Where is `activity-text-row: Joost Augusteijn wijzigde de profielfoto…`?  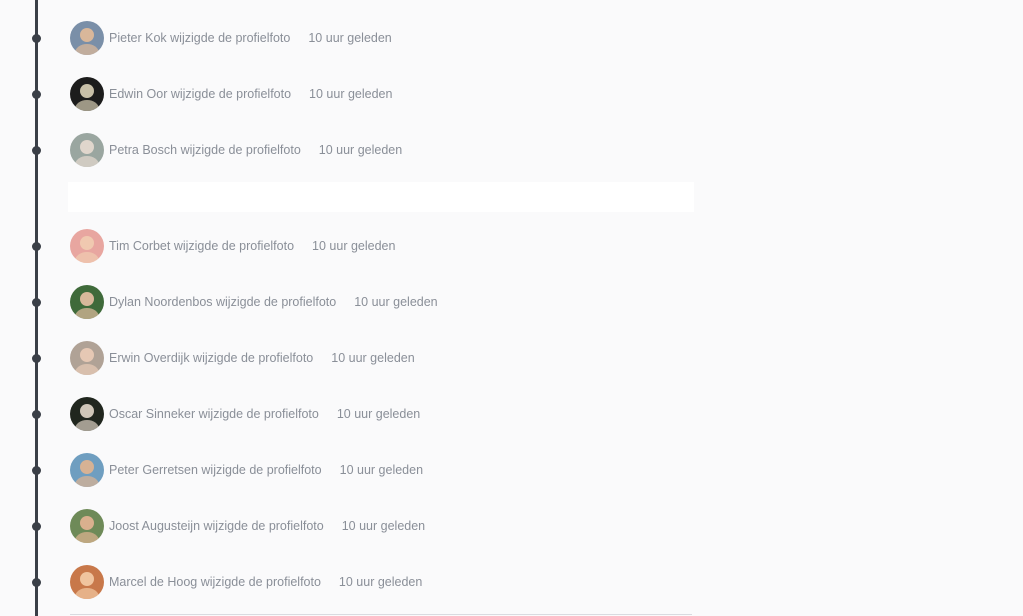 activity-text-row: Joost Augusteijn wijzigde de profielfoto… is located at coordinates (267, 526).